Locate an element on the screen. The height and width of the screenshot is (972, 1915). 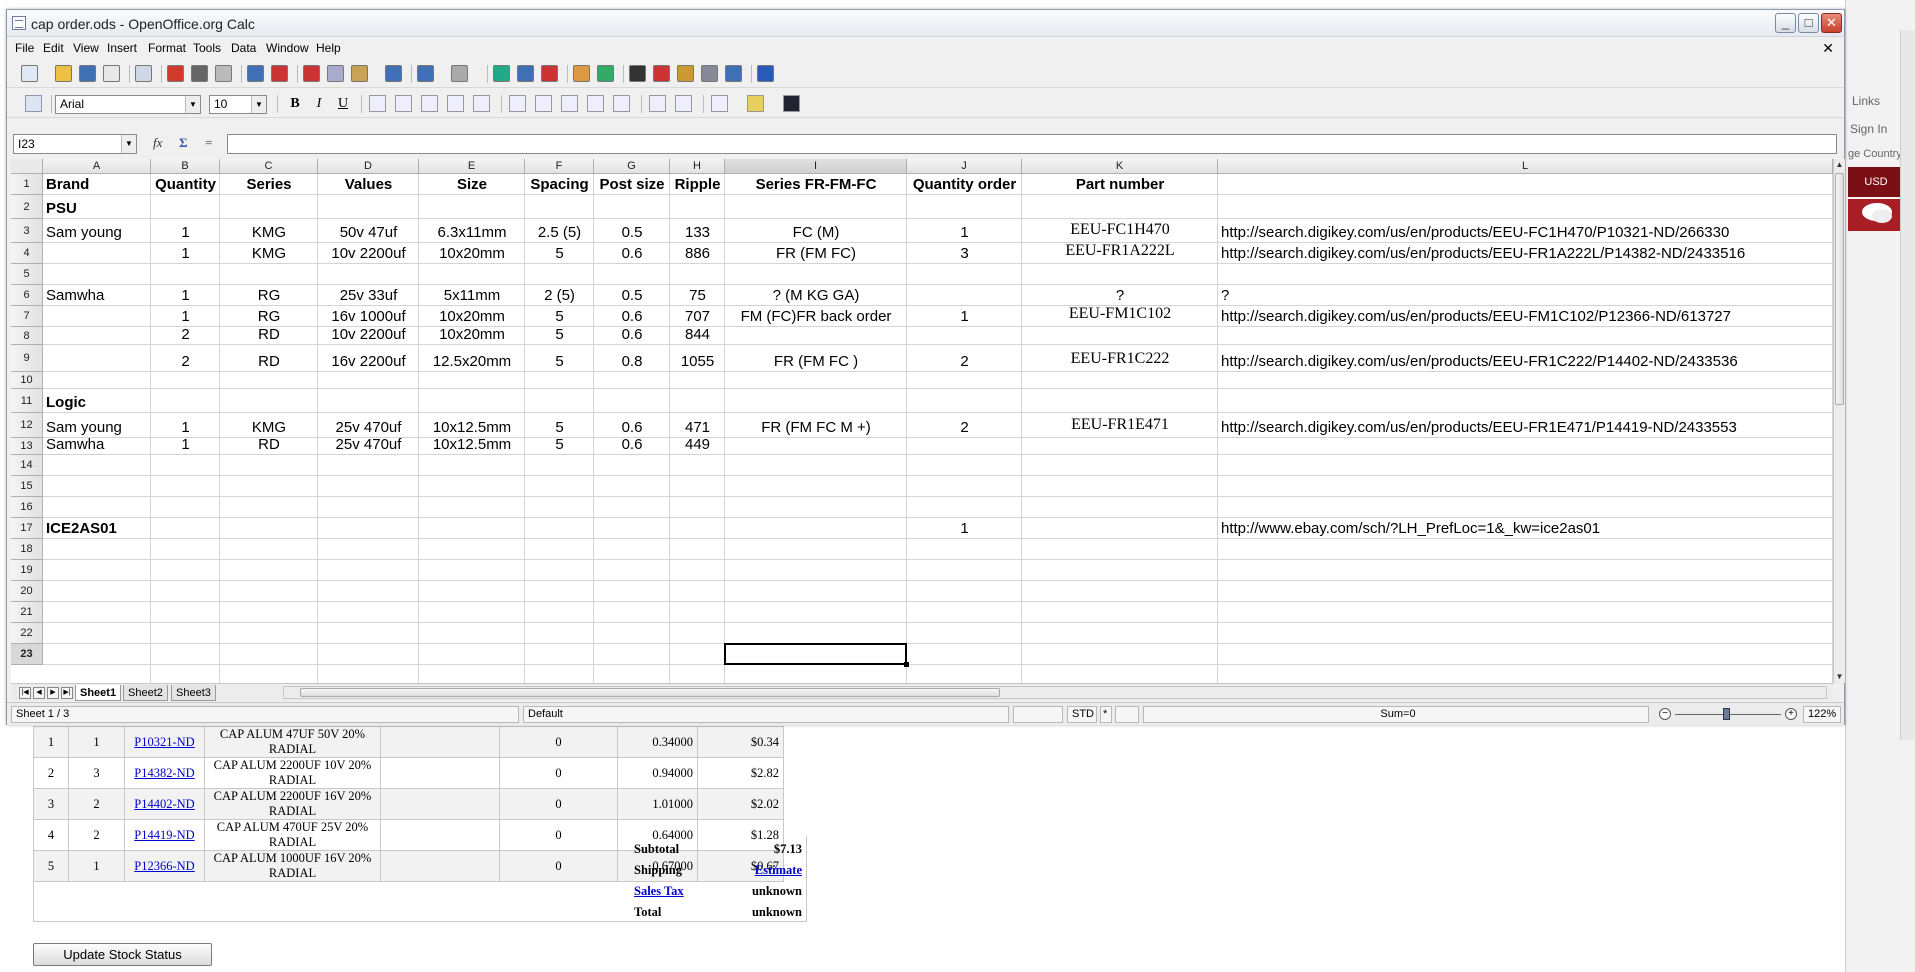
function-button: = is located at coordinates (208, 143).